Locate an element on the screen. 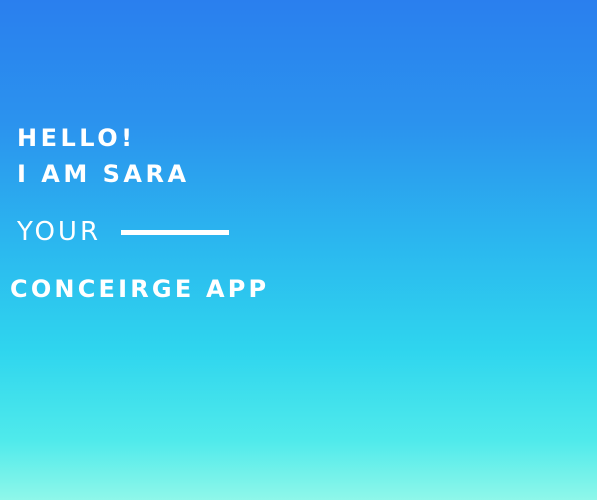  tagline-your: YOUR is located at coordinates (59, 232).